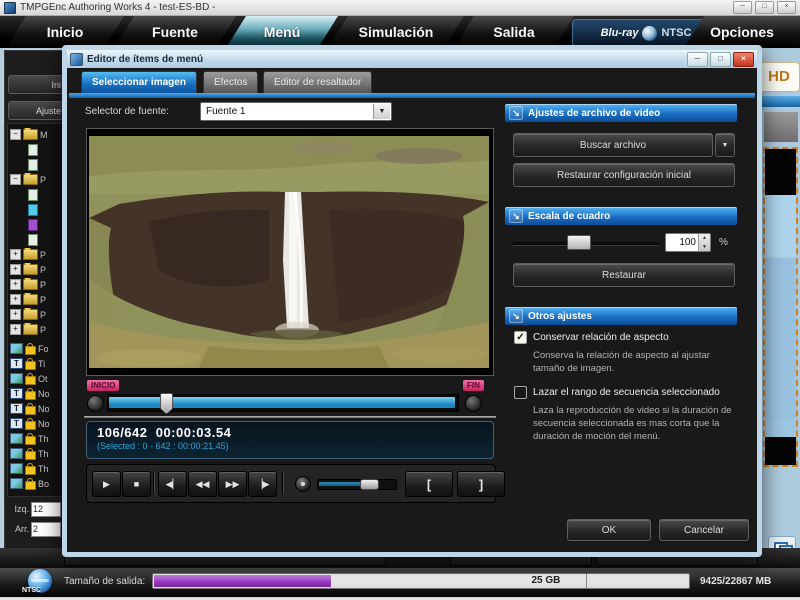 Image resolution: width=800 pixels, height=600 pixels. I want to click on layer-row: Bo, so click(37, 483).